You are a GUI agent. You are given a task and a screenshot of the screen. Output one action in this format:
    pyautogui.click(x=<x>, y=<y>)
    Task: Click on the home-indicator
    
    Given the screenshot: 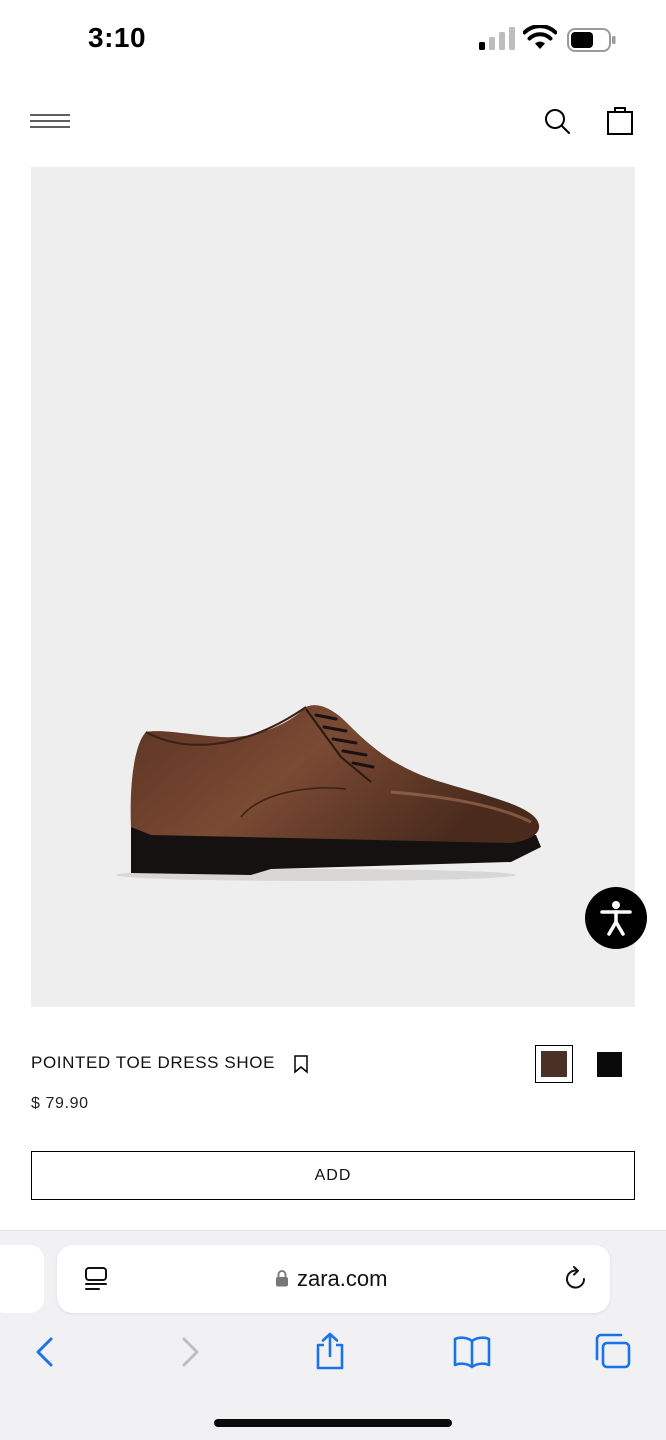 What is the action you would take?
    pyautogui.click(x=333, y=1423)
    